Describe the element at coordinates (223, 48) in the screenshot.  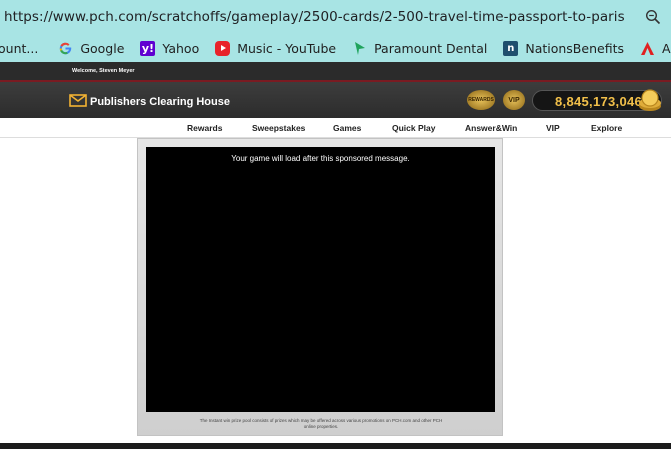
I see `youtube-icon` at that location.